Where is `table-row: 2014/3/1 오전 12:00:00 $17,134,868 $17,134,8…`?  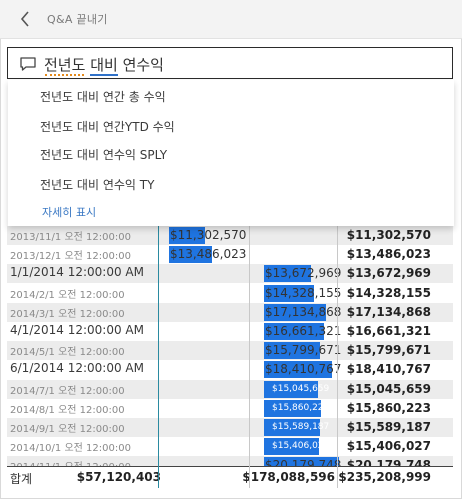 table-row: 2014/3/1 오전 12:00:00 $17,134,868 $17,134,8… is located at coordinates (230, 312).